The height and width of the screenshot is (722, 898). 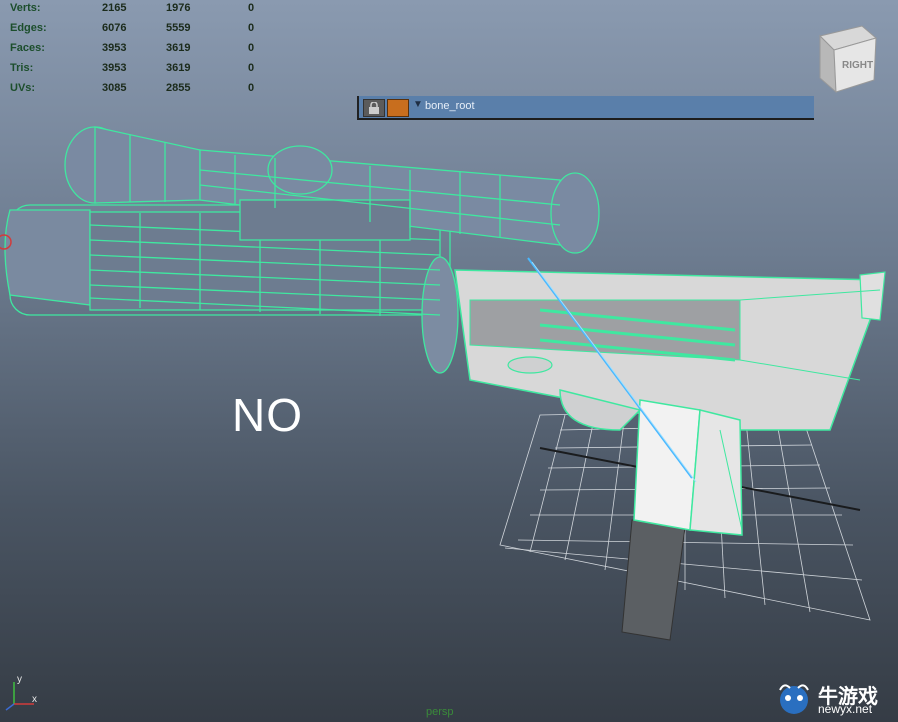 I want to click on camera-label: persp, so click(x=440, y=712).